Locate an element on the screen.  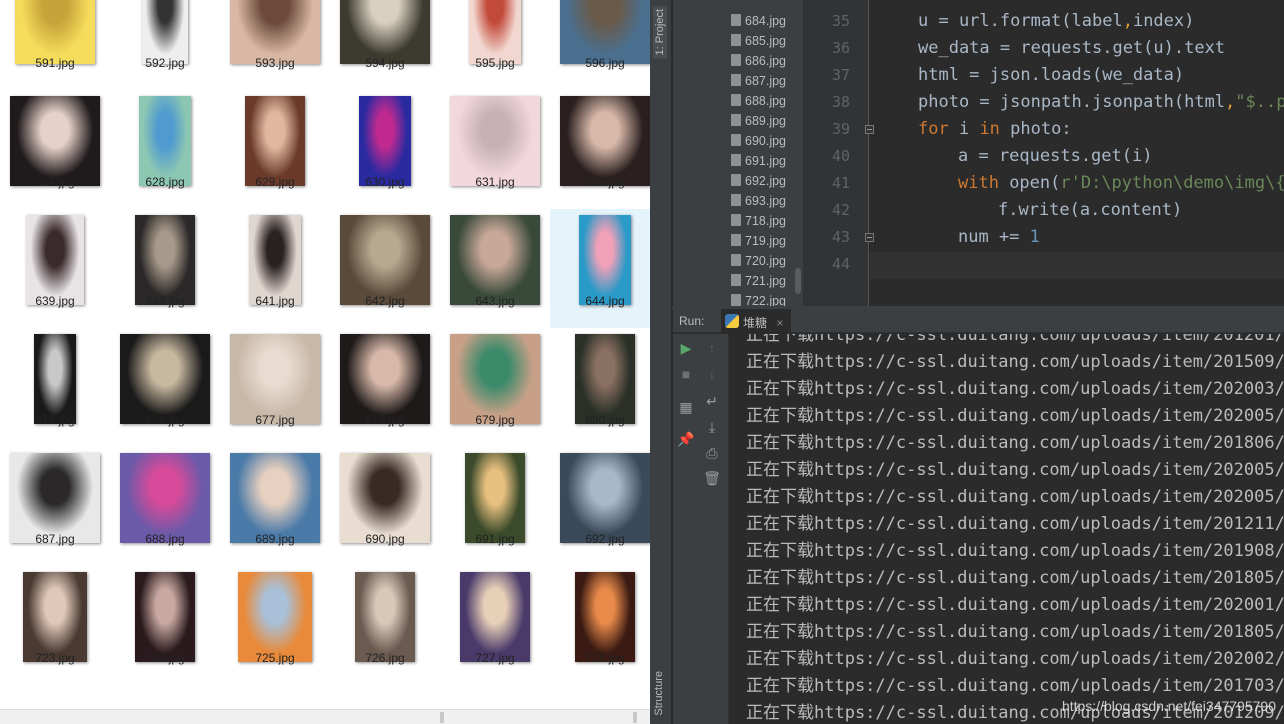
file-item: 678.jpg is located at coordinates (385, 387).